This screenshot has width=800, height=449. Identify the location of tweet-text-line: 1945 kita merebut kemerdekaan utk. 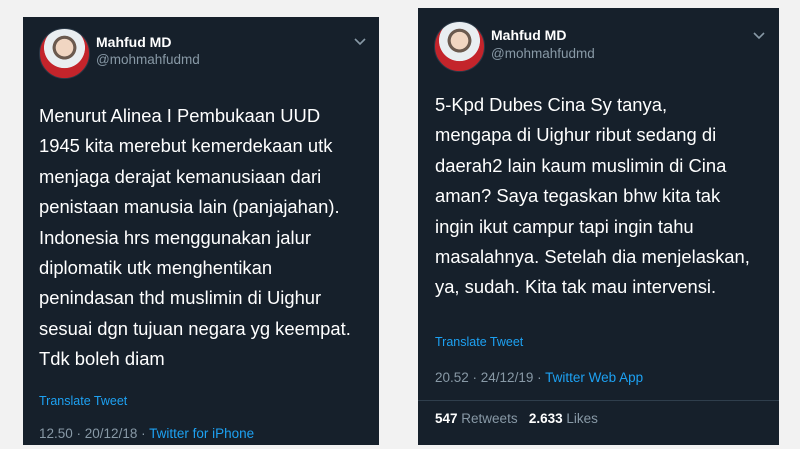
(186, 146).